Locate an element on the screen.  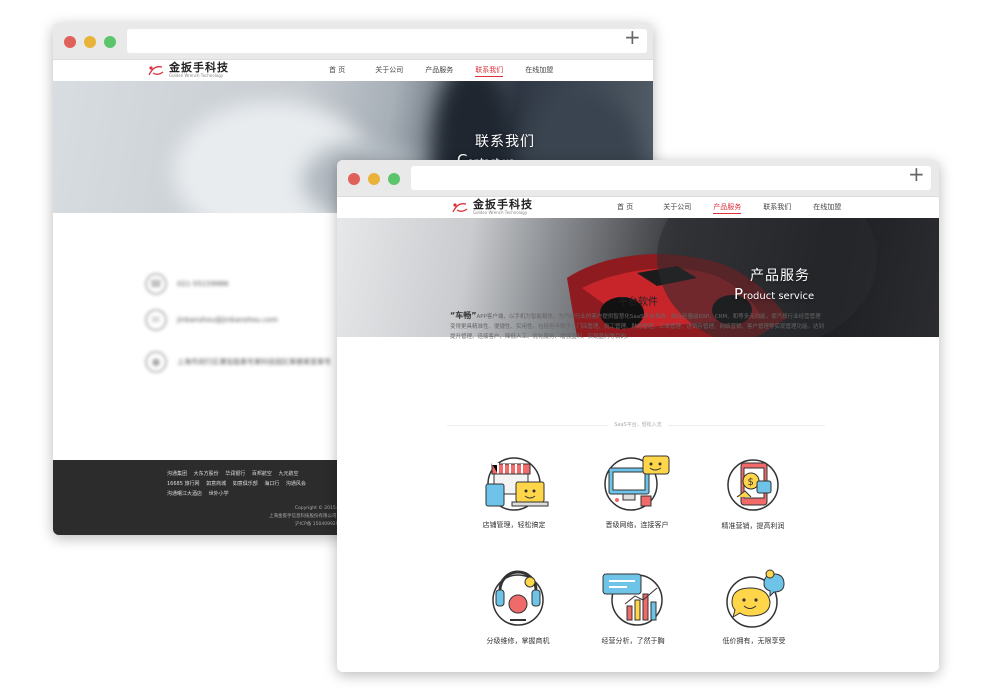
feature-marketing: $ 精准营销，提高利润 is located at coordinates (753, 493).